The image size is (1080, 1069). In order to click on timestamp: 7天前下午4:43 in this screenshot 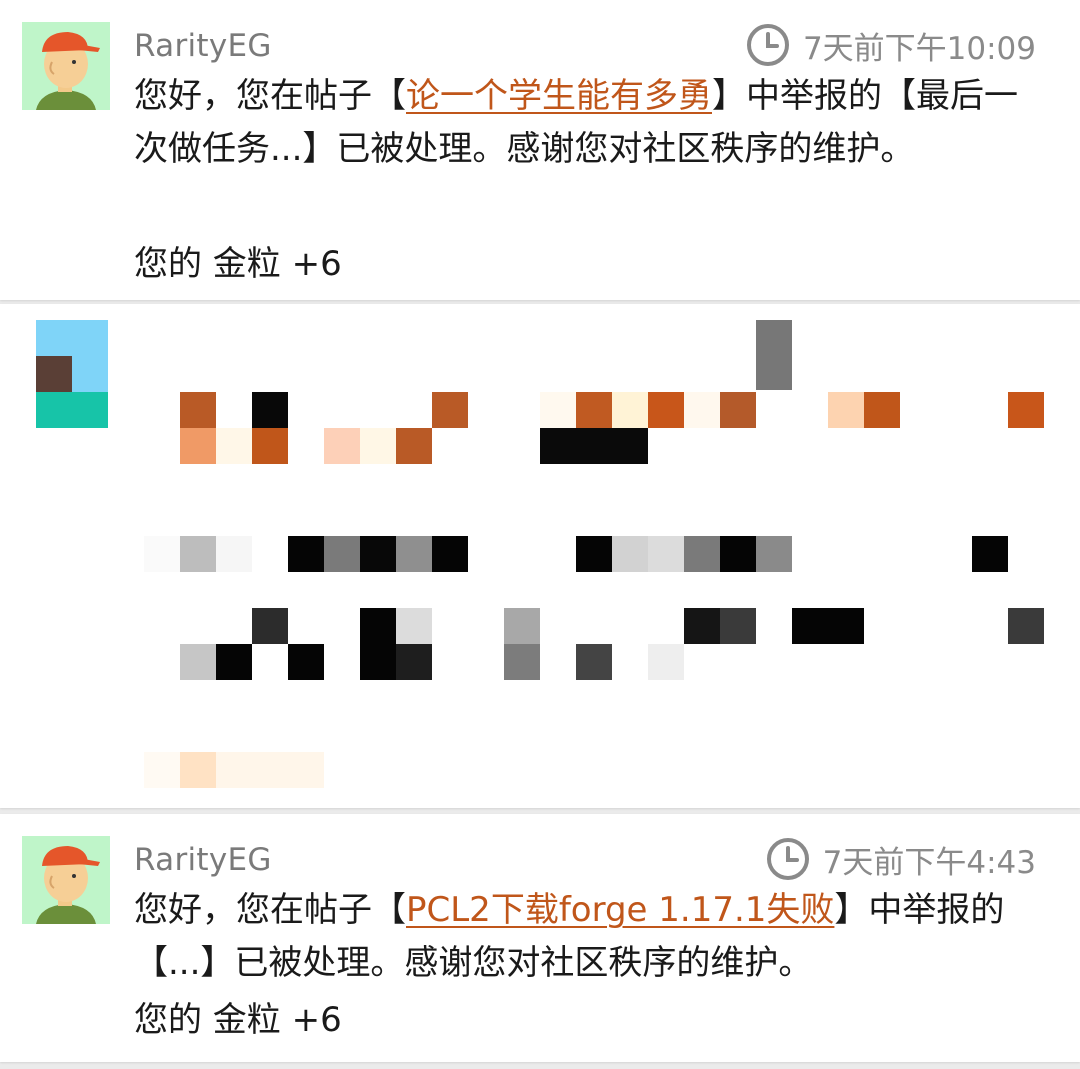, I will do `click(900, 859)`.